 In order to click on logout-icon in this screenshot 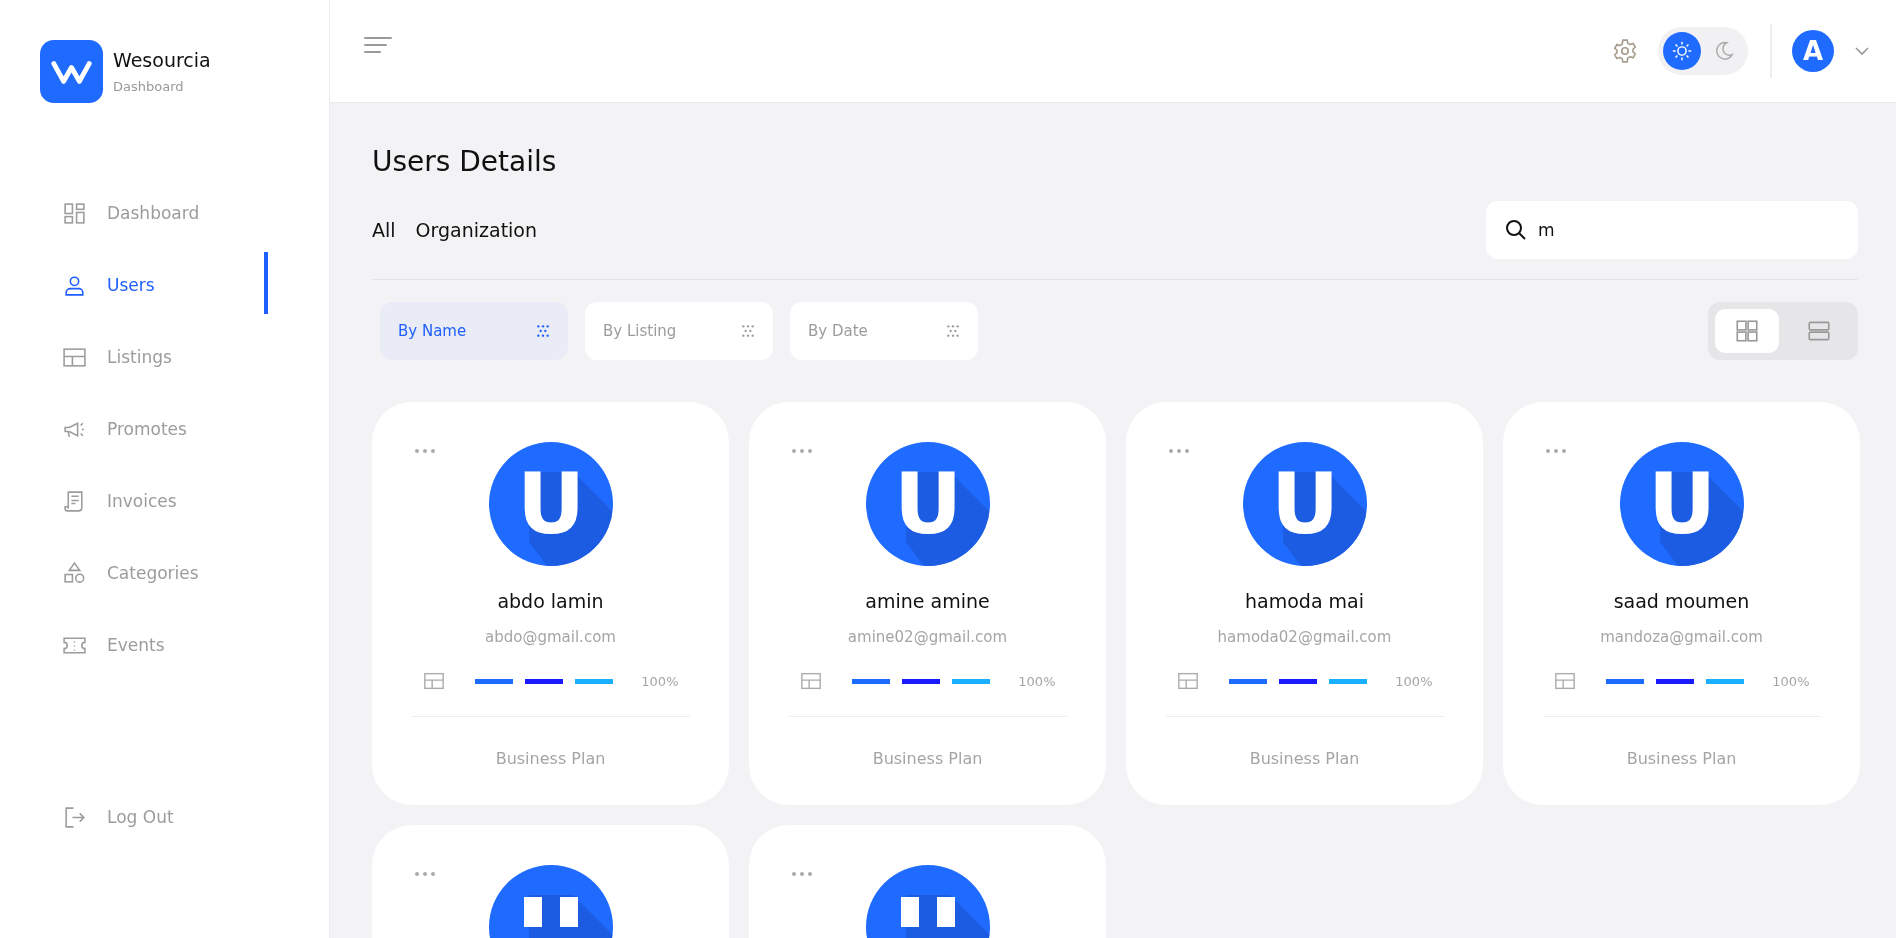, I will do `click(74, 817)`.